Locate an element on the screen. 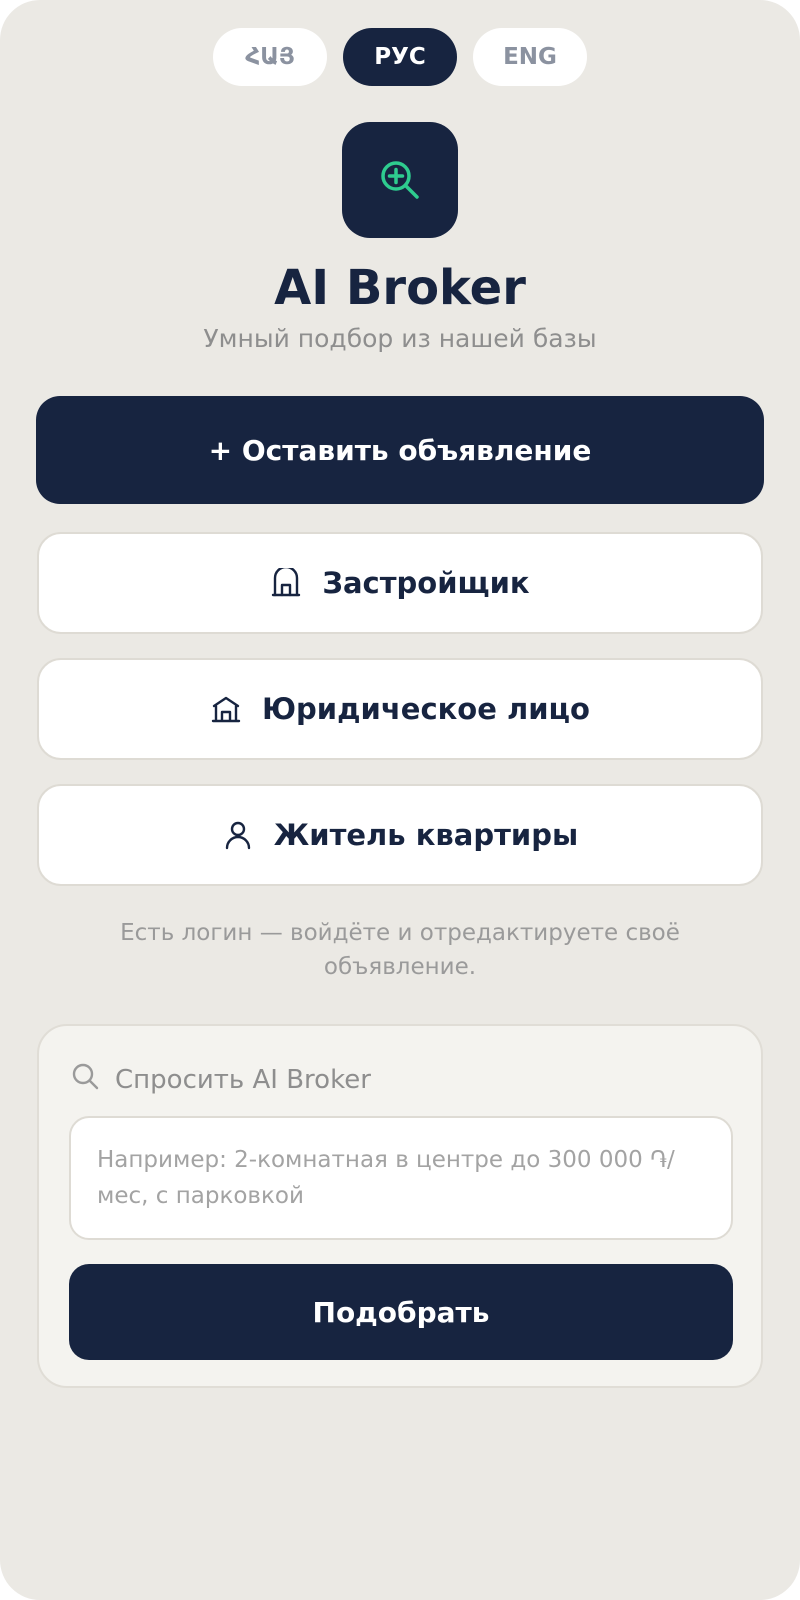  role-legal-entity-button: Юридическое лицо is located at coordinates (400, 709).